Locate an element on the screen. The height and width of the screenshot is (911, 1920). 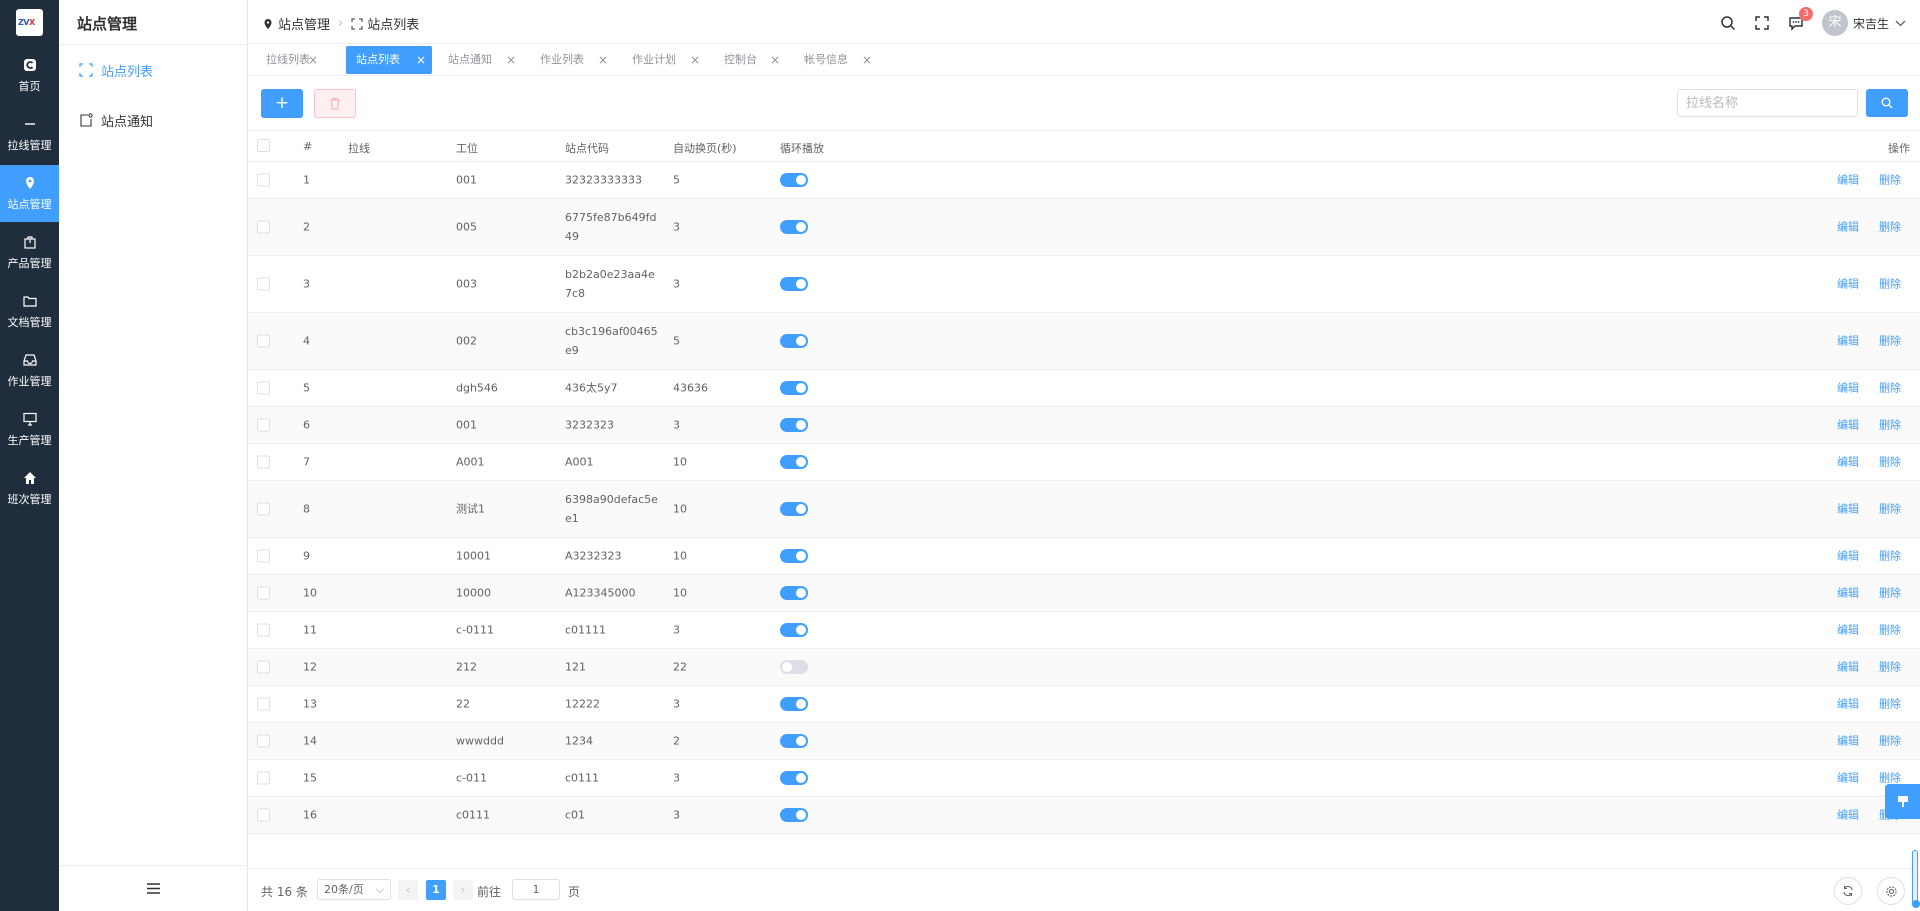
collapse-toggle is located at coordinates (153, 888).